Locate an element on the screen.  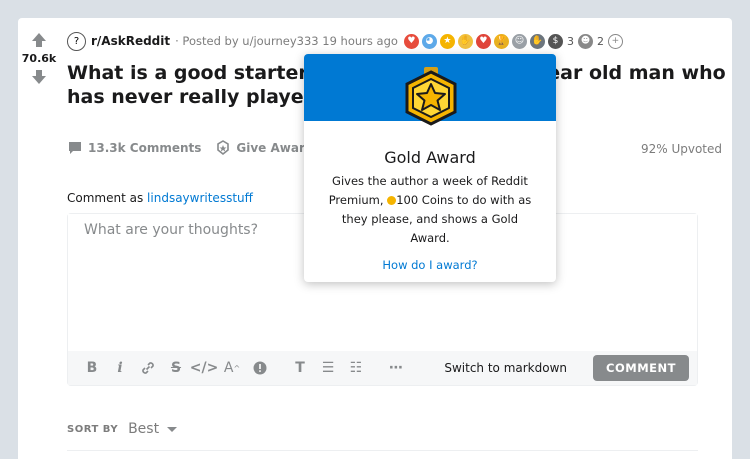
comments-button: 13.3k Comments is located at coordinates (134, 148).